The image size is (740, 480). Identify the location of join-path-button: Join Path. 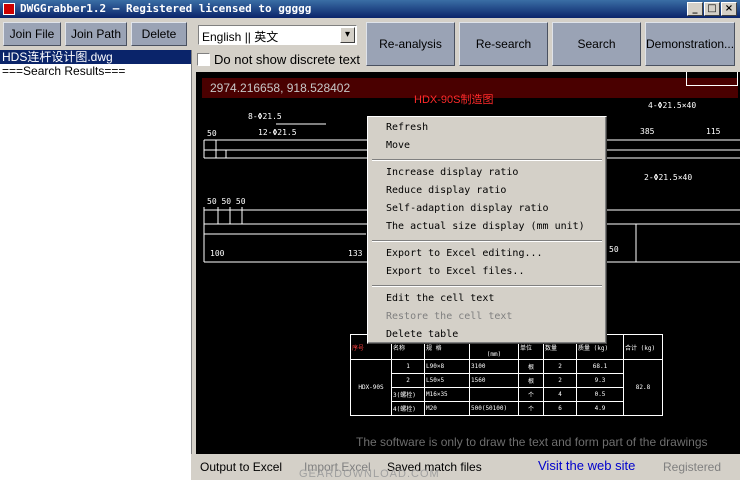
(96, 34).